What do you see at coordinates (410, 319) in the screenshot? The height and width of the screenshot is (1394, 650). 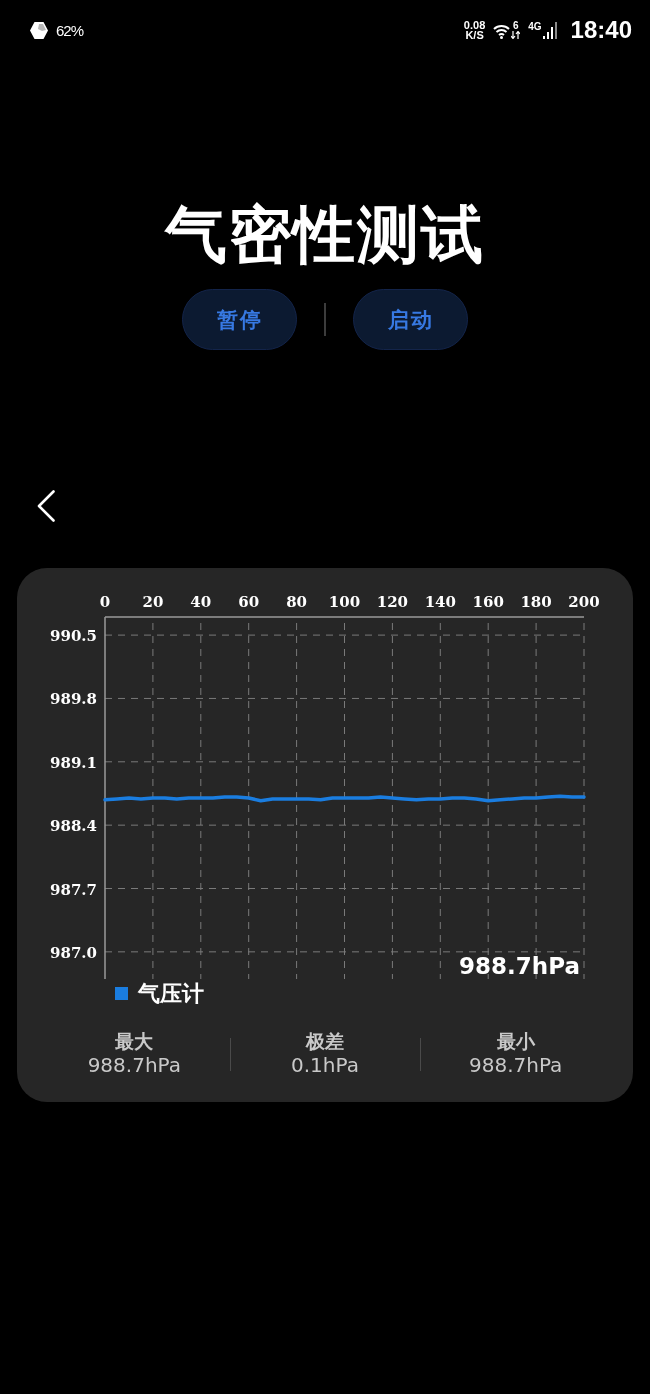 I see `action-button: 启动` at bounding box center [410, 319].